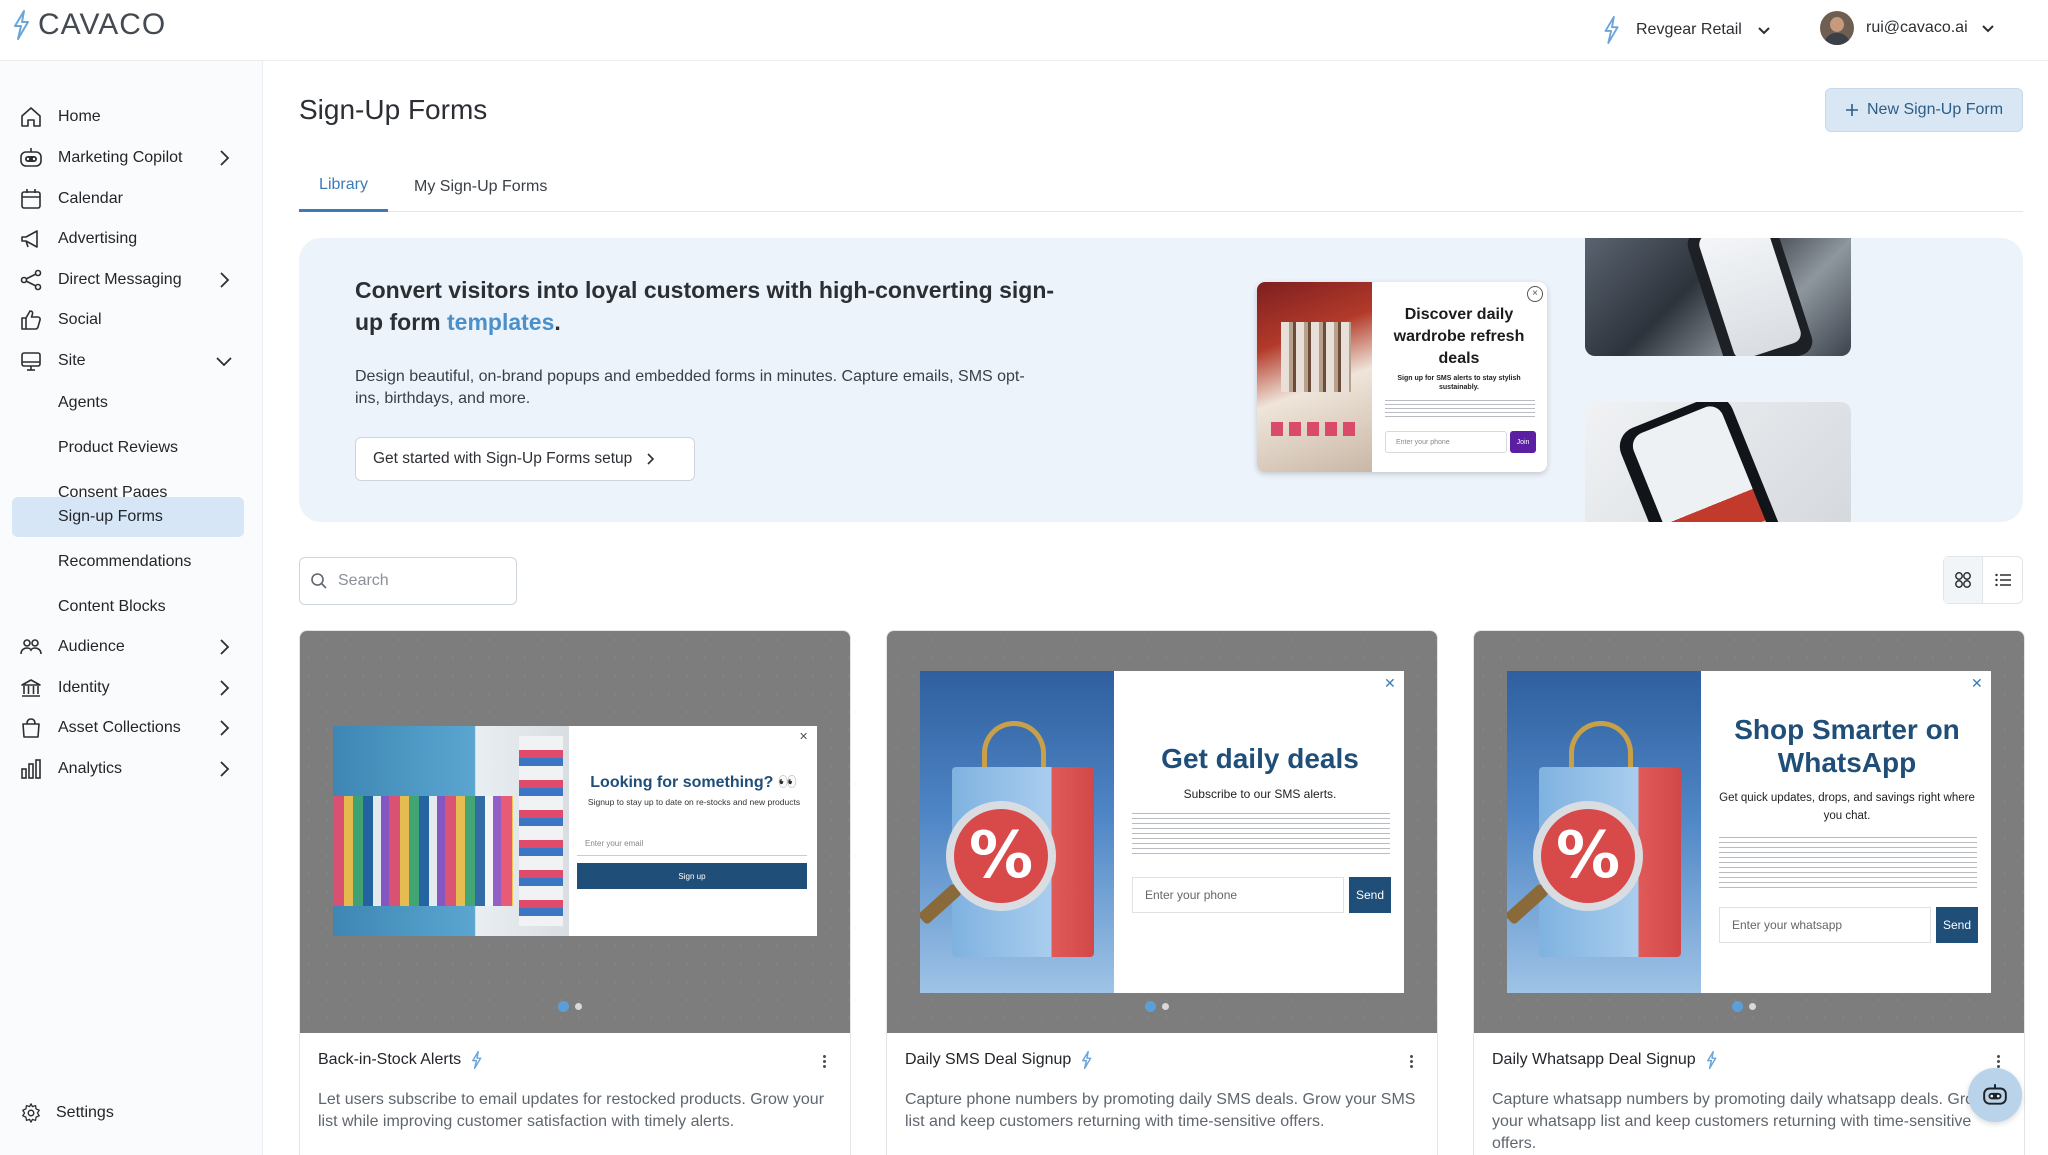  What do you see at coordinates (31, 361) in the screenshot?
I see `monitor-icon` at bounding box center [31, 361].